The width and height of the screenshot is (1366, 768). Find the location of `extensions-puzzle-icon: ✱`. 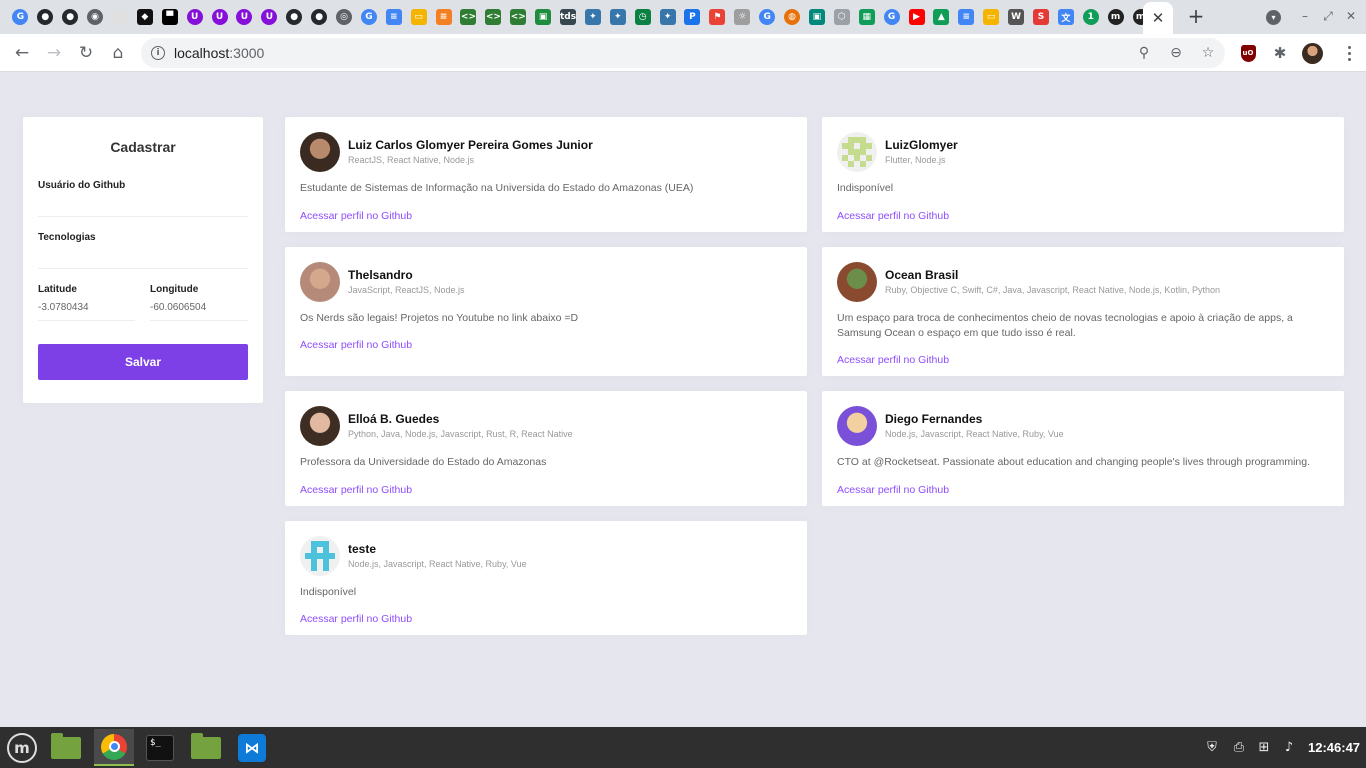

extensions-puzzle-icon: ✱ is located at coordinates (1280, 53).